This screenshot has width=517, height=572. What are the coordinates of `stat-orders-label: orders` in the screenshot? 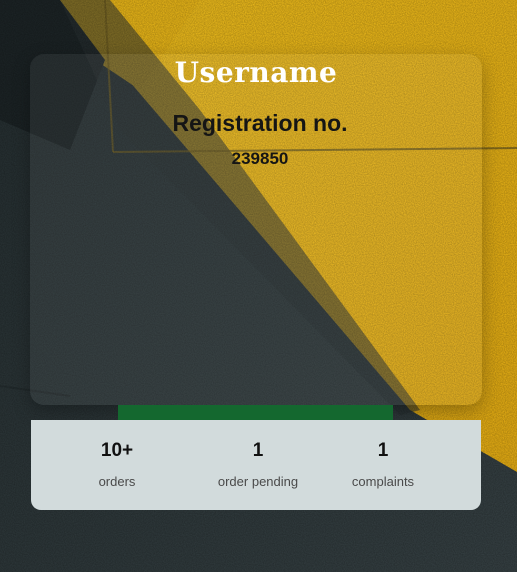 It's located at (117, 481).